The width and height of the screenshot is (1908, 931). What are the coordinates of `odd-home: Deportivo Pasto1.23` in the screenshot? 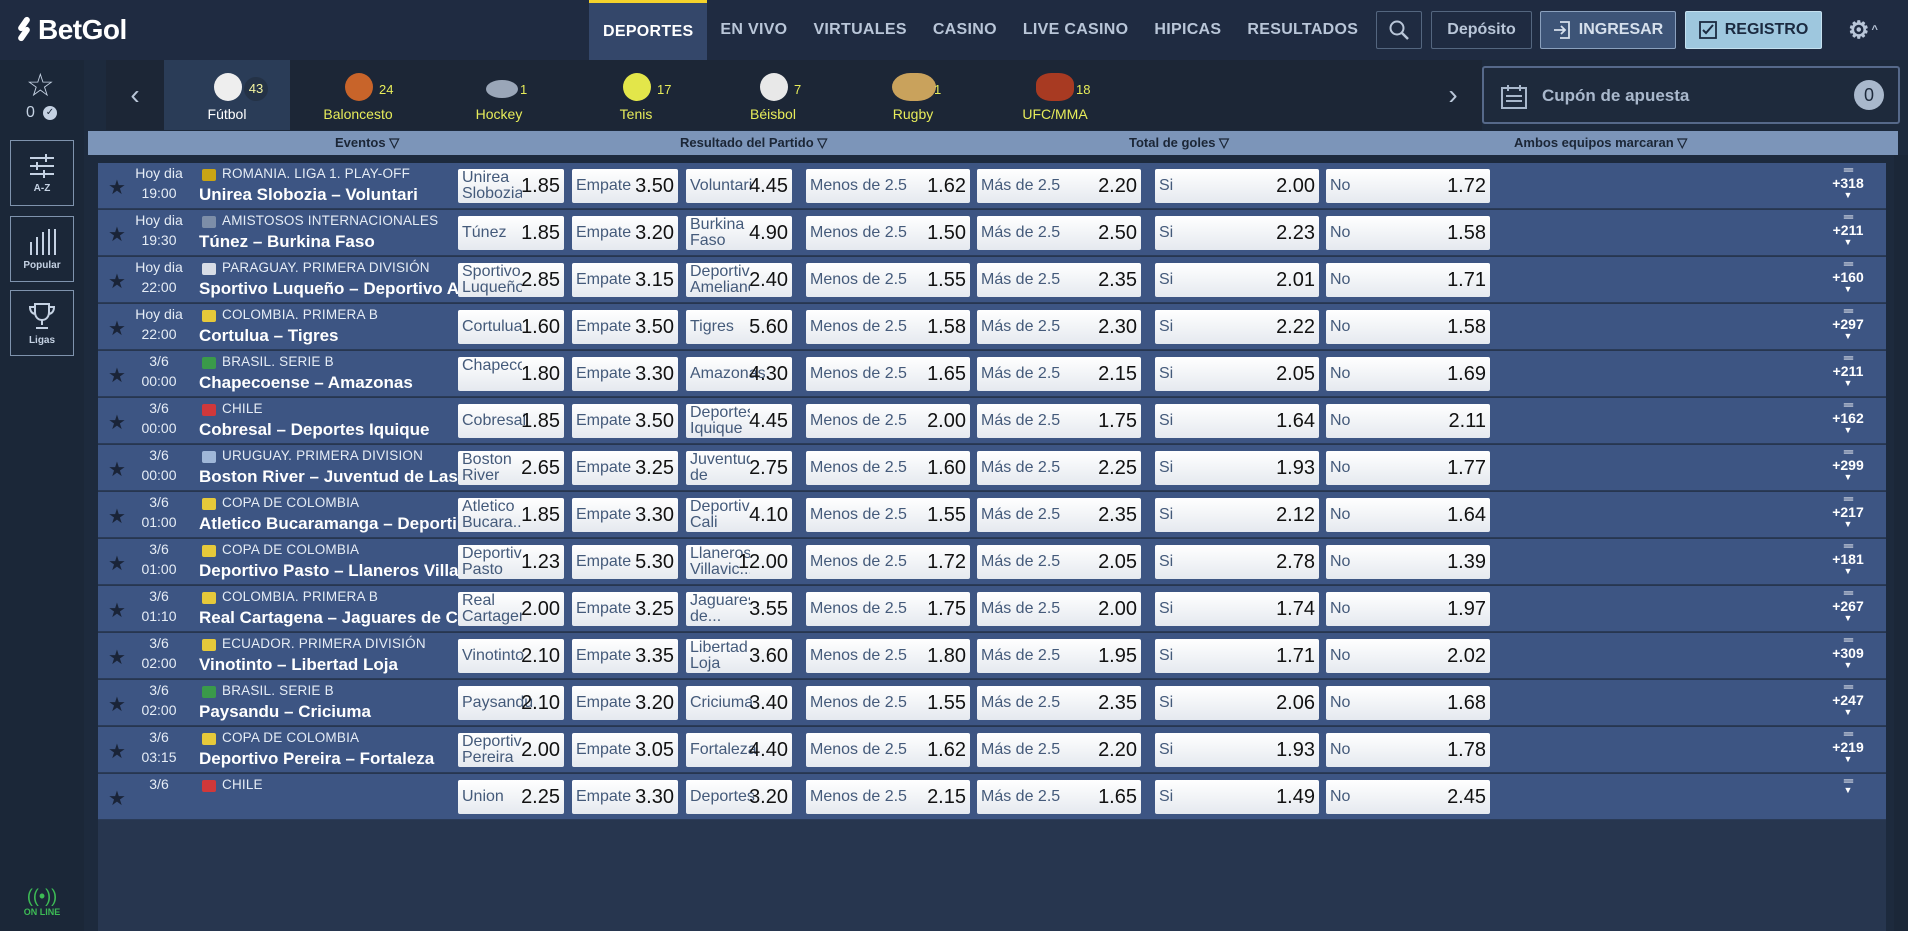 It's located at (511, 562).